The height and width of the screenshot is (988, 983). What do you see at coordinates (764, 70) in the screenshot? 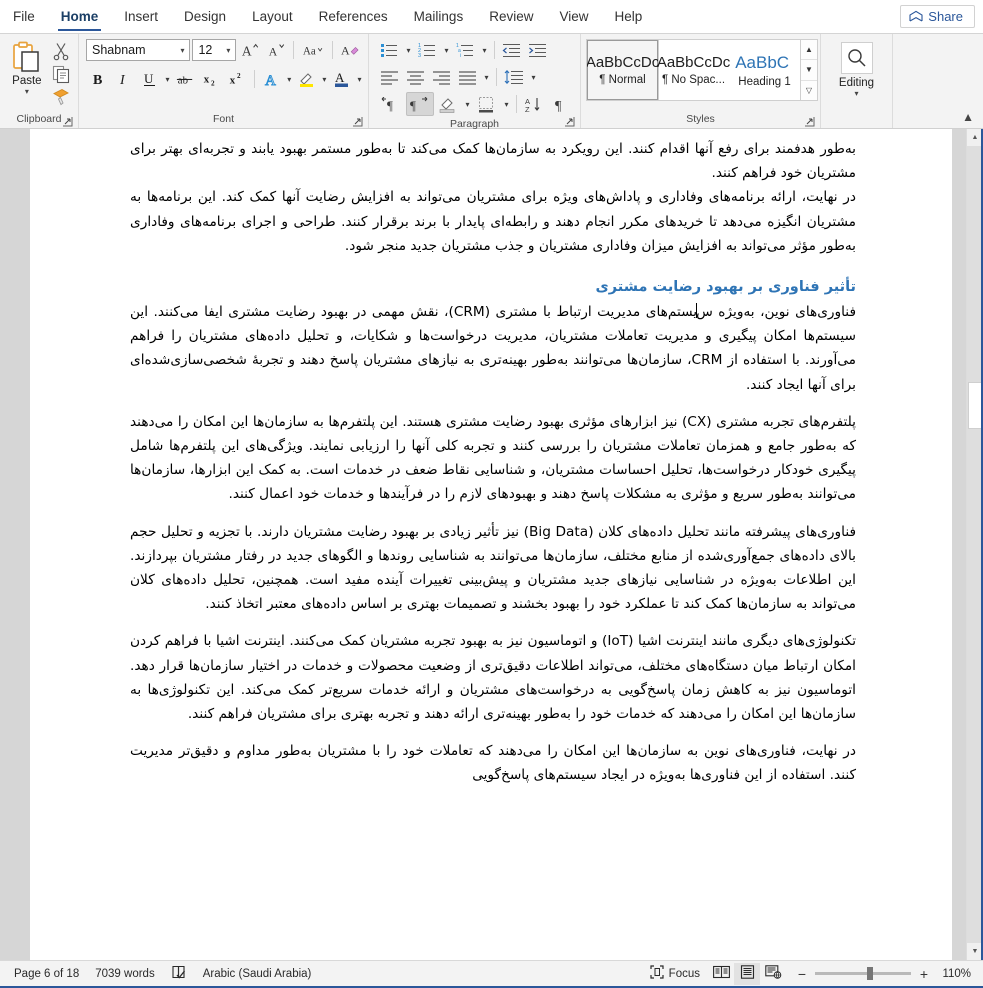
I see `style-heading-1: AaBbC Heading 1` at bounding box center [764, 70].